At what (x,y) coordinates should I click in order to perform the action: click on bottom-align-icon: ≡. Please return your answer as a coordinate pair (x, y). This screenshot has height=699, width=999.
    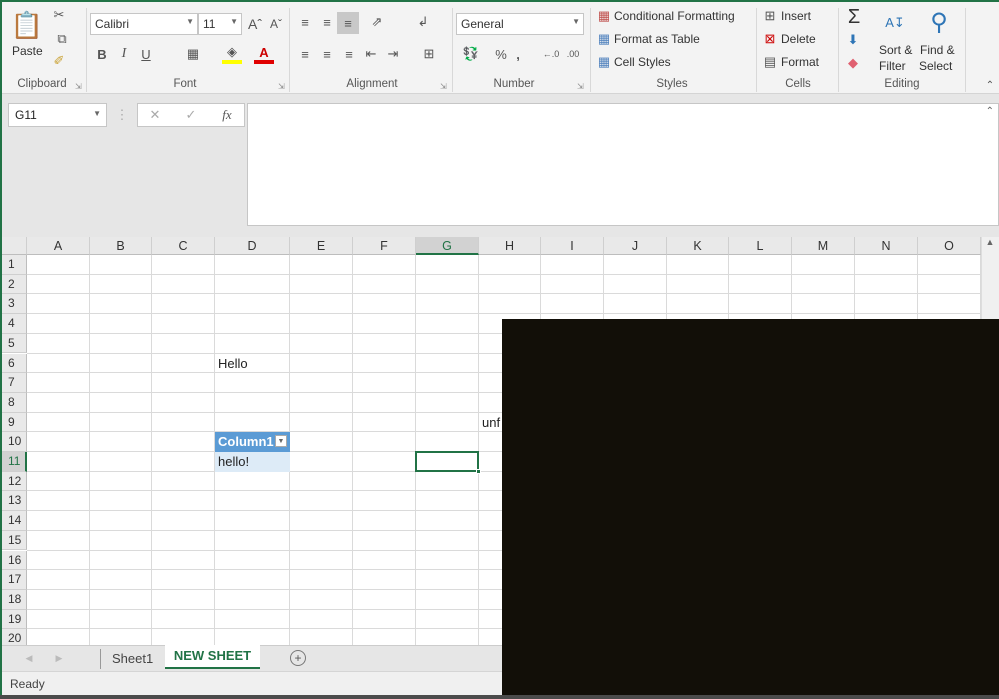
    Looking at the image, I should click on (348, 23).